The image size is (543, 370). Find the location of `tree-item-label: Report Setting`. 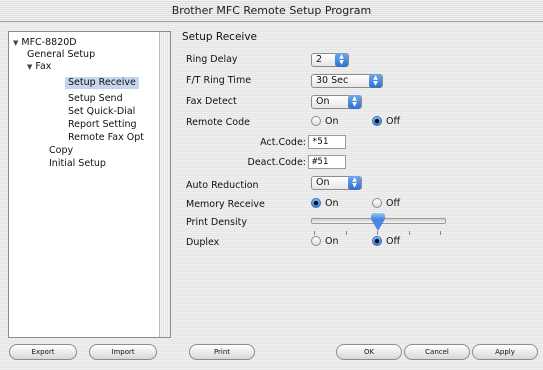

tree-item-label: Report Setting is located at coordinates (102, 124).